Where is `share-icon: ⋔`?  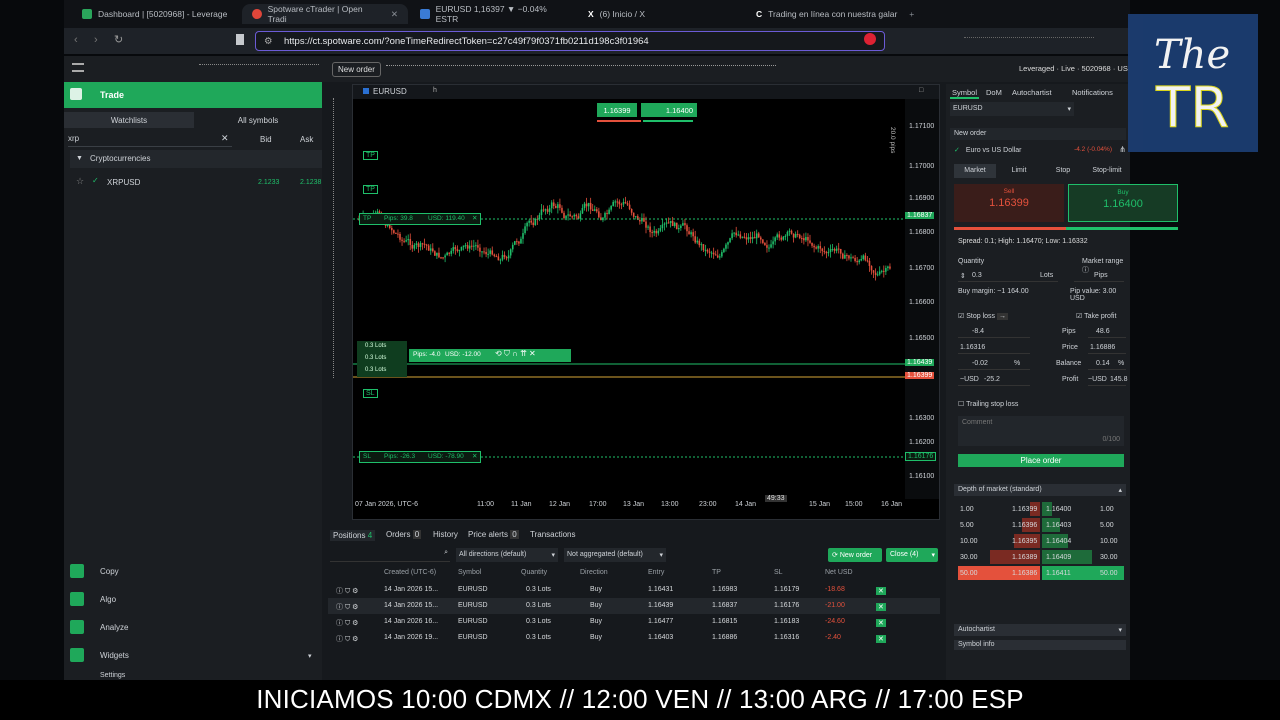 share-icon: ⋔ is located at coordinates (1122, 149).